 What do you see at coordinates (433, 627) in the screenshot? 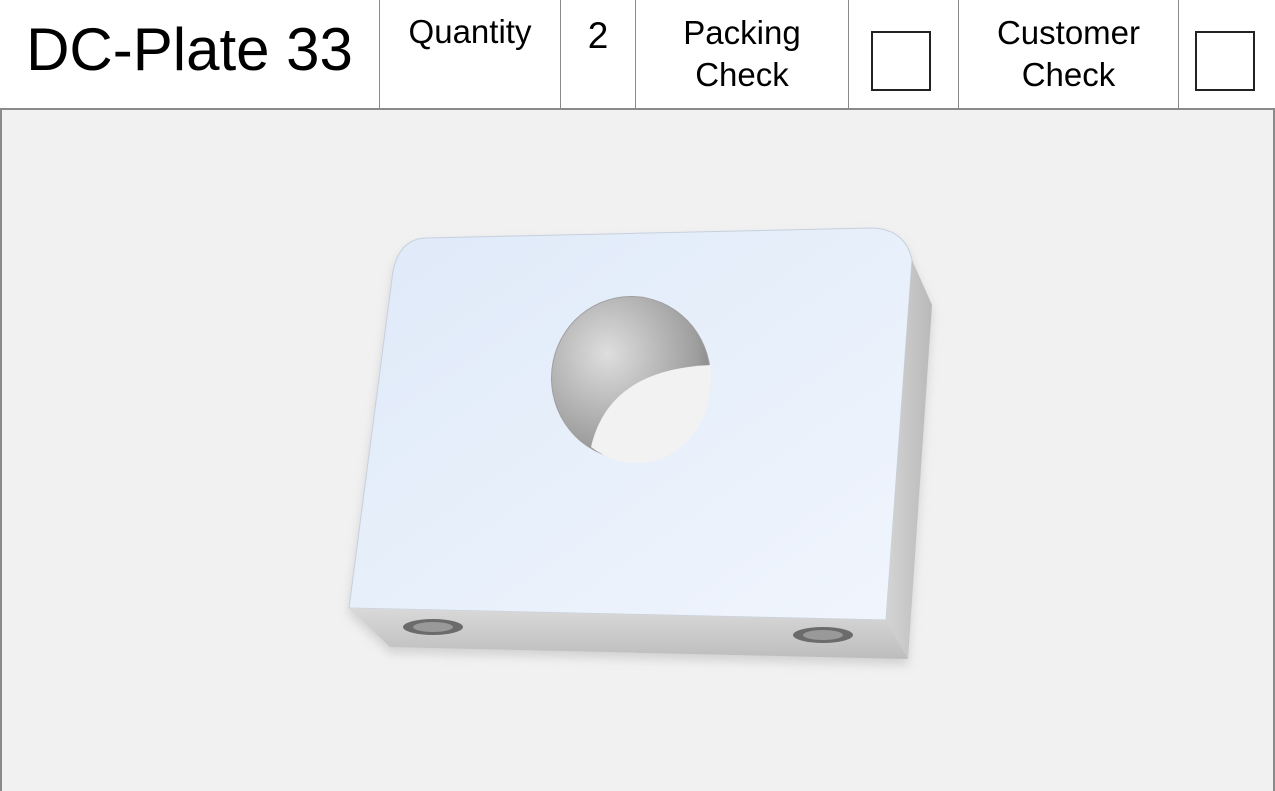
I see `bottom-left-hole` at bounding box center [433, 627].